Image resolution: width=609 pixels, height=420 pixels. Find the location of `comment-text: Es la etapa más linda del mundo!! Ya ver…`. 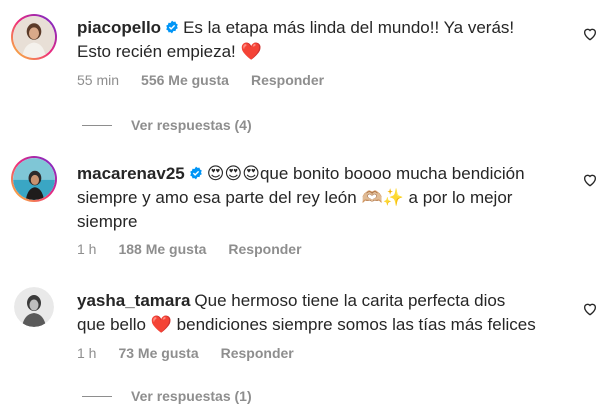

comment-text: Es la etapa más linda del mundo!! Ya ver… is located at coordinates (349, 27).